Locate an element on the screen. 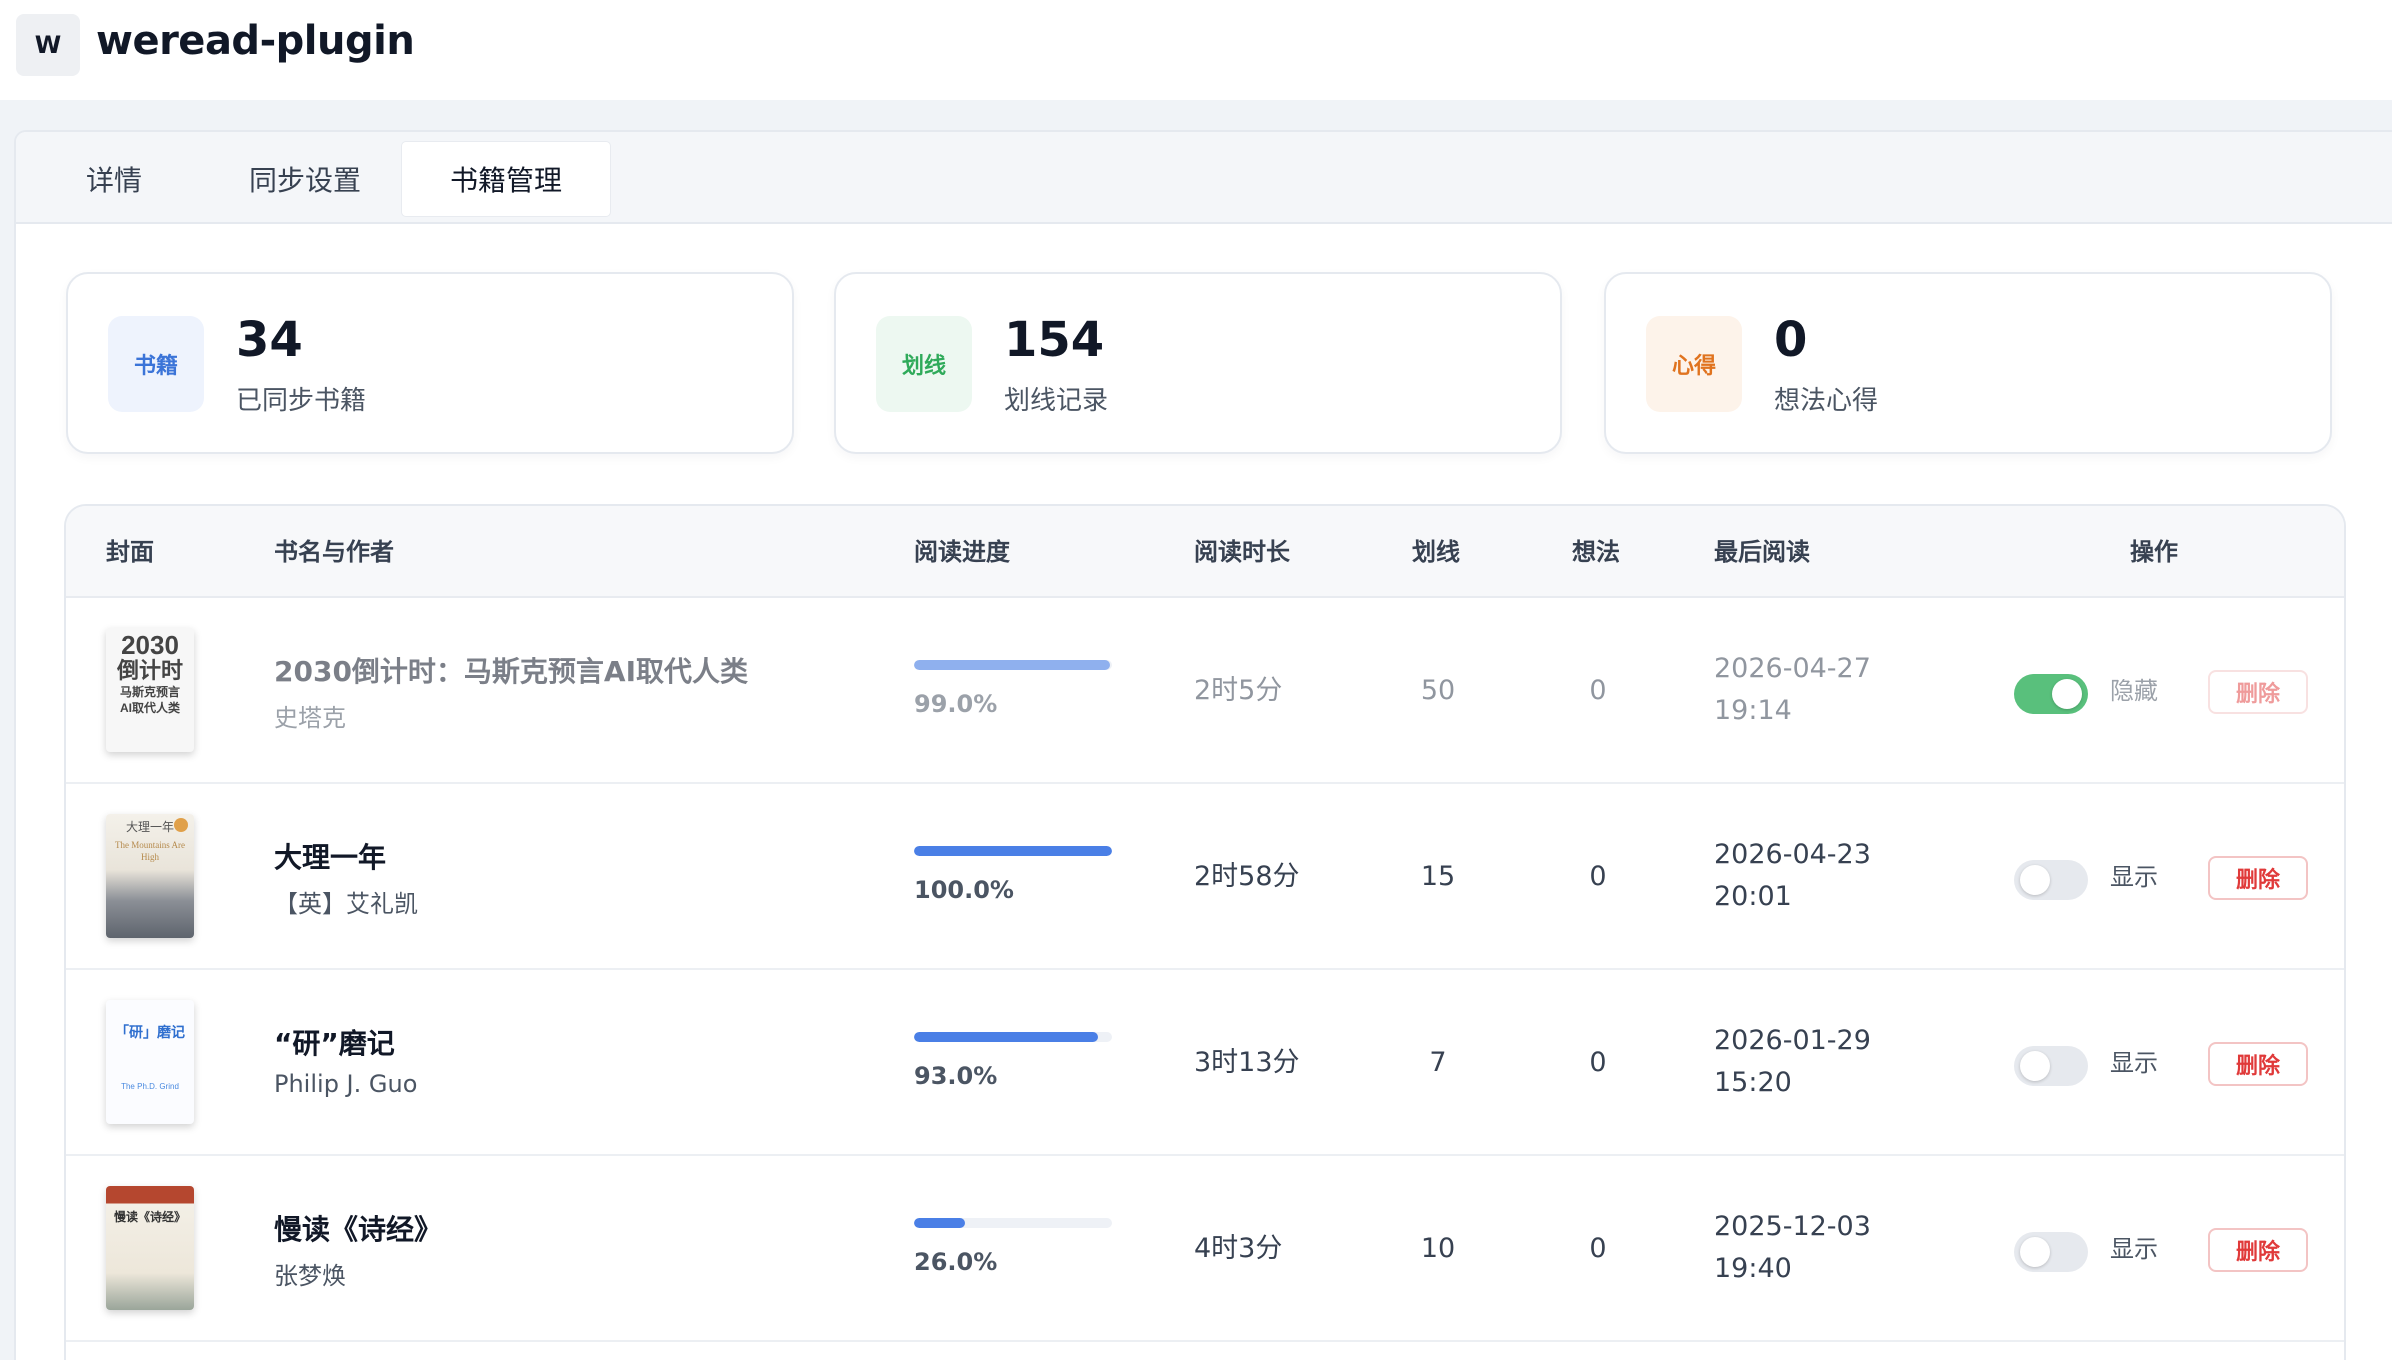 This screenshot has width=2392, height=1360. last-read-time: 2026-04-27 19:14 is located at coordinates (1792, 689).